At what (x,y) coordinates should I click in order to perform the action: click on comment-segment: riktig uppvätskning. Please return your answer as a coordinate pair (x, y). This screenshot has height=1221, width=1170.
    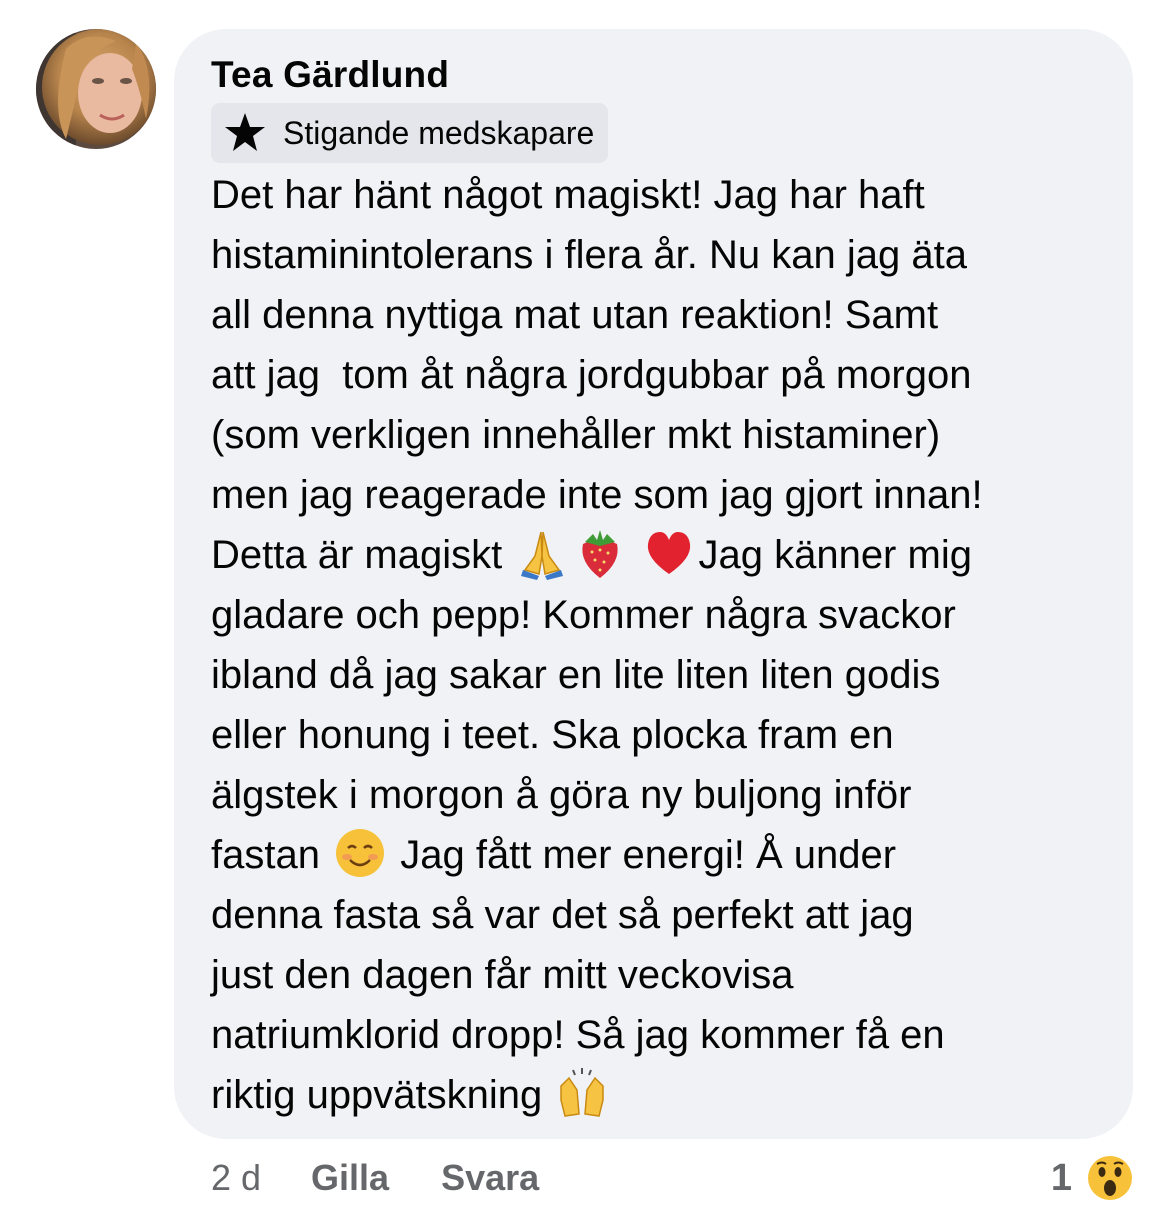
    Looking at the image, I should click on (377, 1095).